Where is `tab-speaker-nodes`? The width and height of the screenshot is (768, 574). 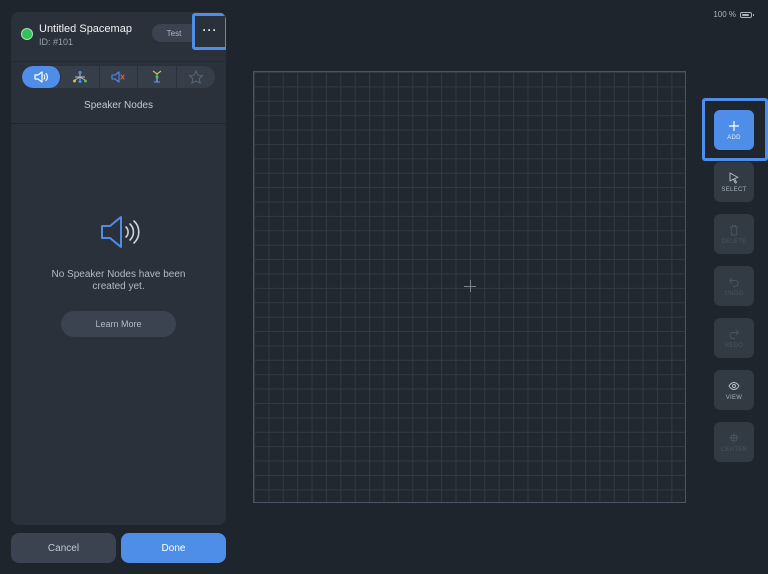
tab-speaker-nodes is located at coordinates (41, 77).